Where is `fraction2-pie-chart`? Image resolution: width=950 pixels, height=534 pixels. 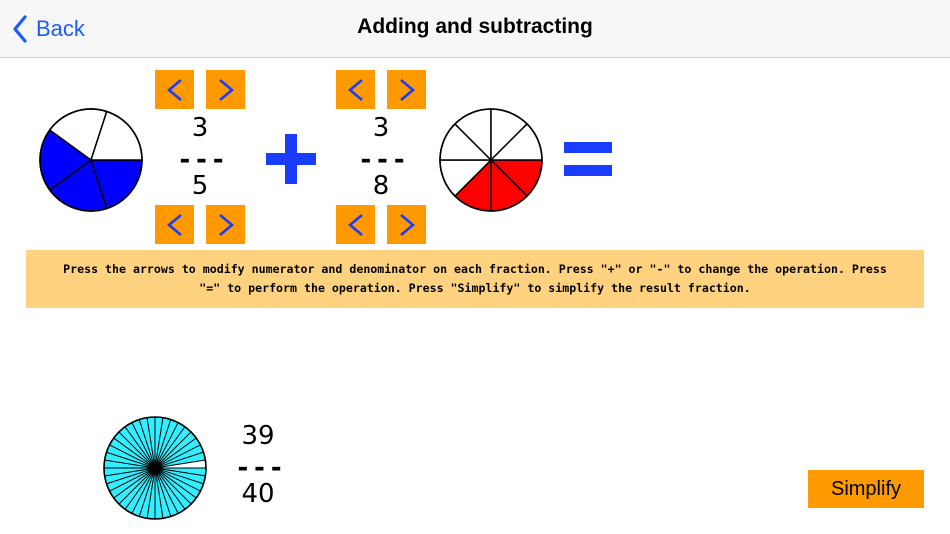 fraction2-pie-chart is located at coordinates (491, 160).